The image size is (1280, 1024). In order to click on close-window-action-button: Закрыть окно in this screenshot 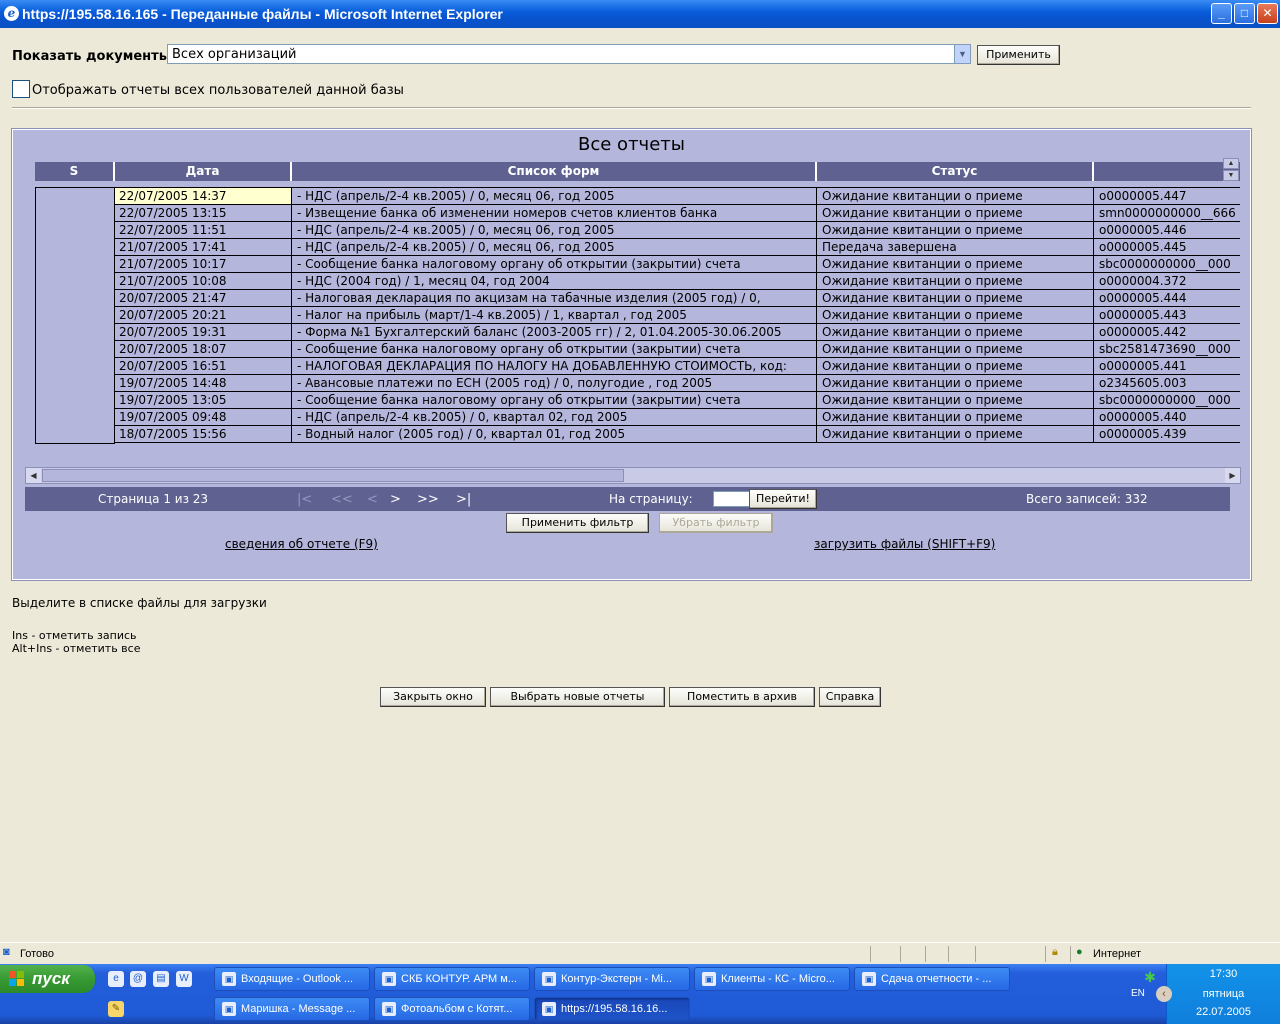, I will do `click(433, 697)`.